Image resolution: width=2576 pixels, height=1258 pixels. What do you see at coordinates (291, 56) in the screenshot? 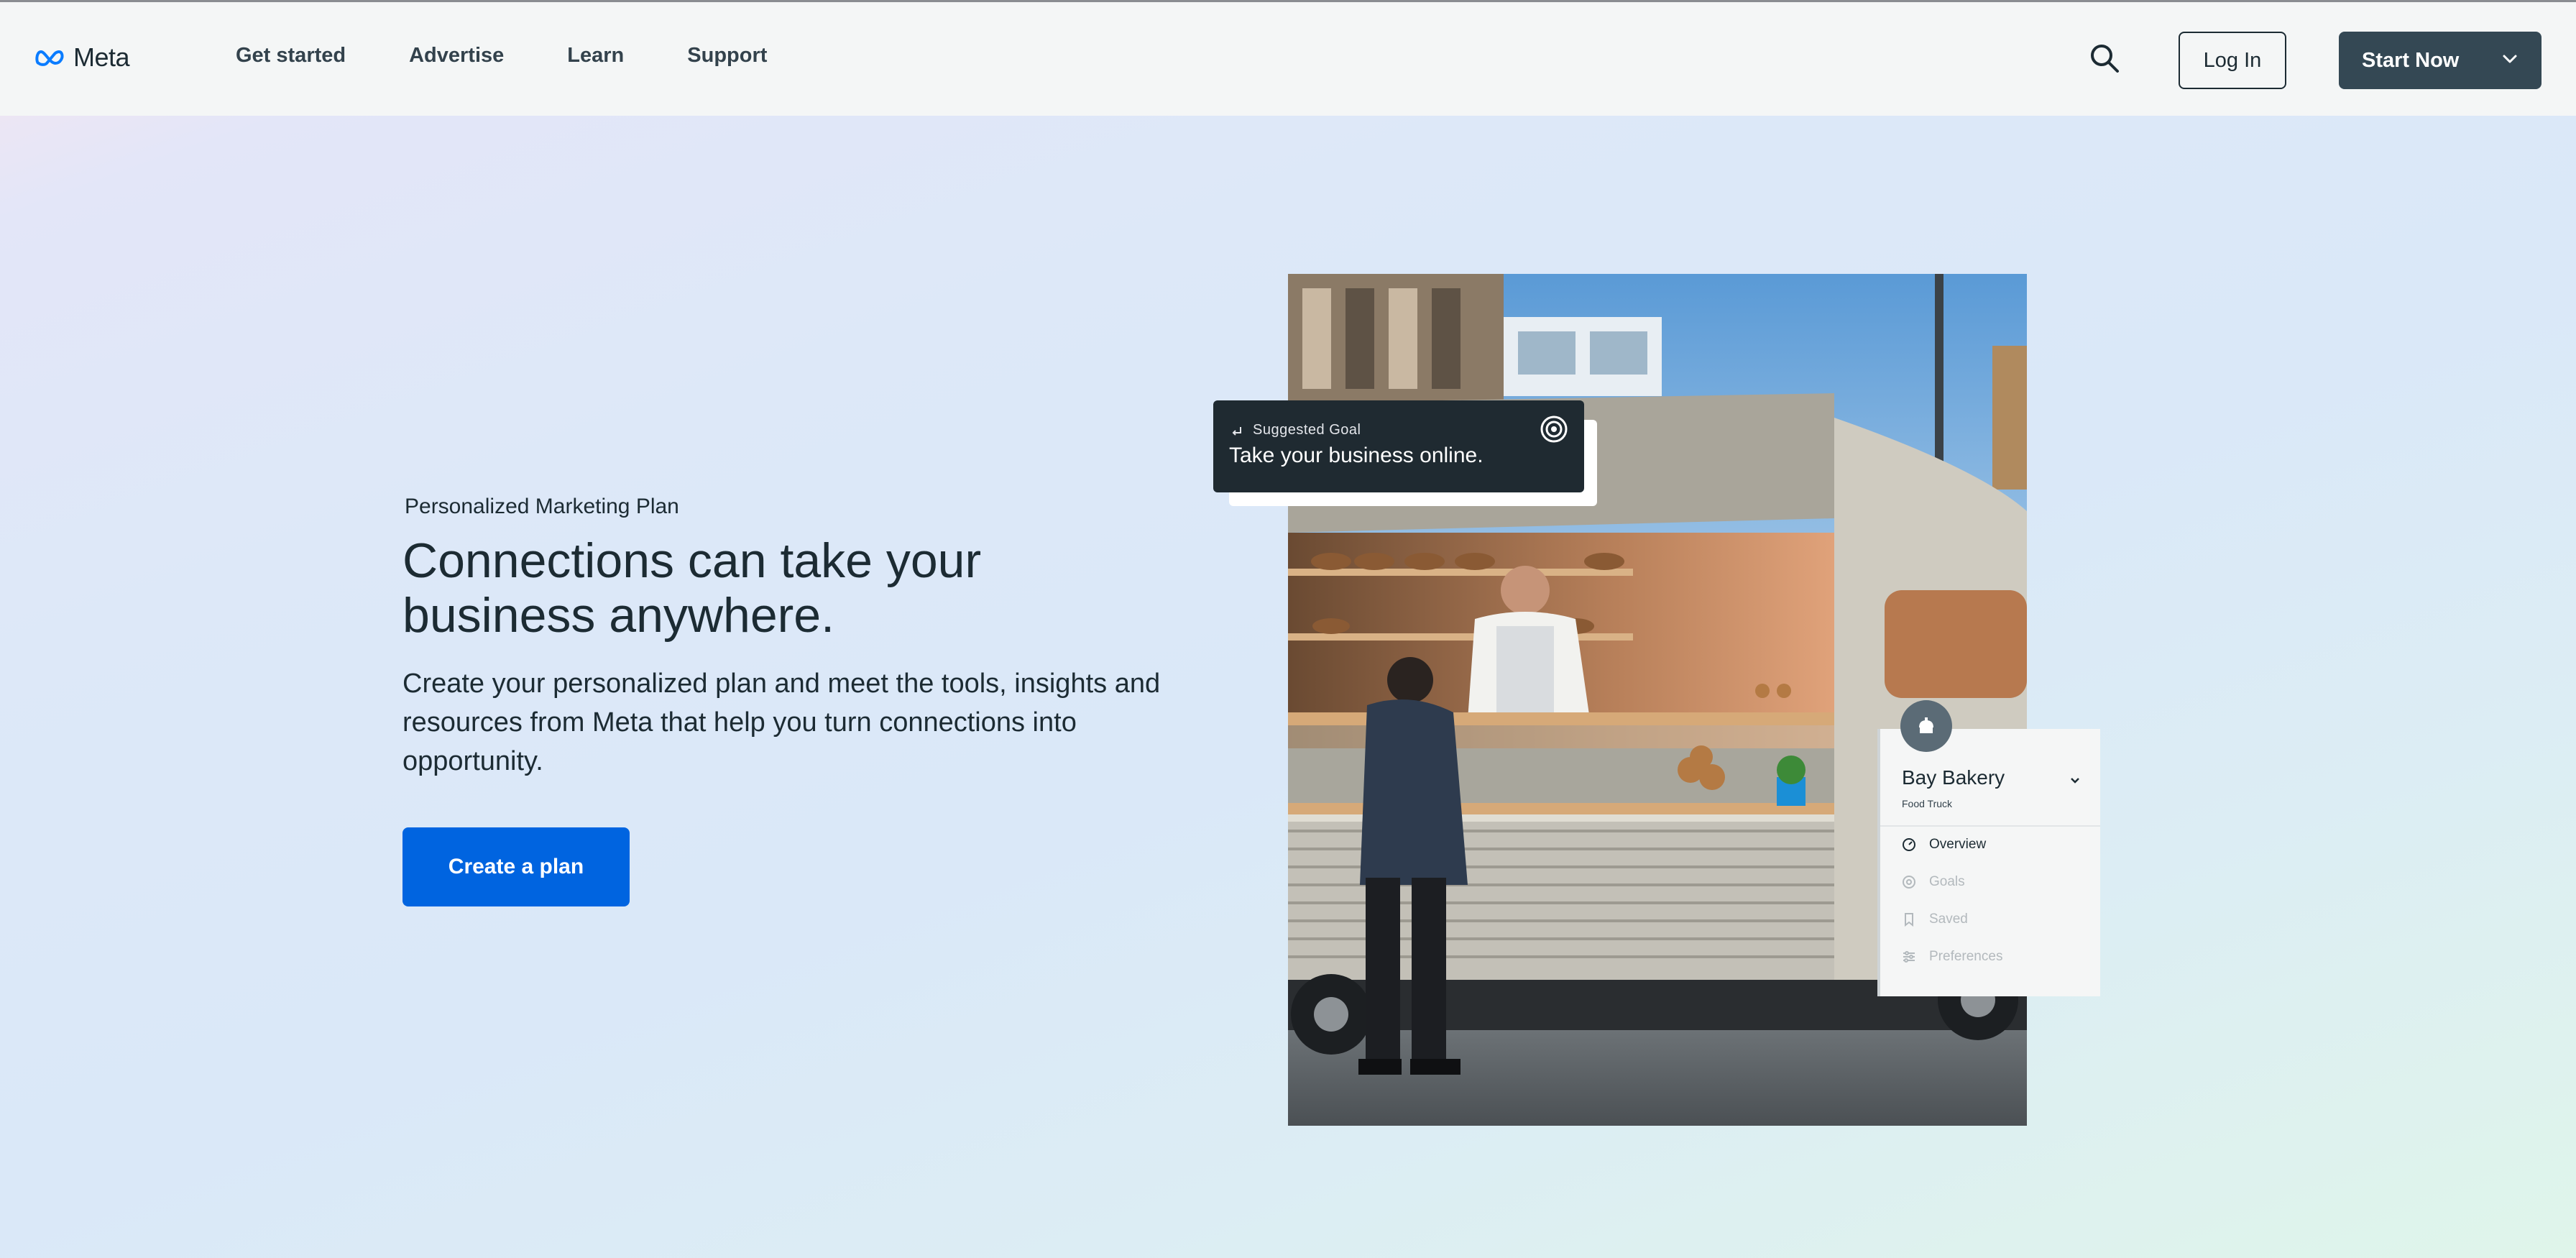
I see `nav-get-started: Get started` at bounding box center [291, 56].